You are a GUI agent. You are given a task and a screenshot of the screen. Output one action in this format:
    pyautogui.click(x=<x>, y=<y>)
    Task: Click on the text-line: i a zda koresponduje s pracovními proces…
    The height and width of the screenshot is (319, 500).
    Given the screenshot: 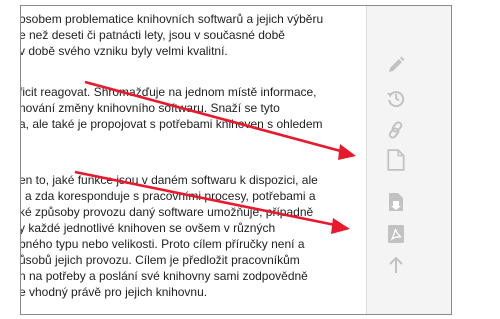 What is the action you would take?
    pyautogui.click(x=168, y=196)
    